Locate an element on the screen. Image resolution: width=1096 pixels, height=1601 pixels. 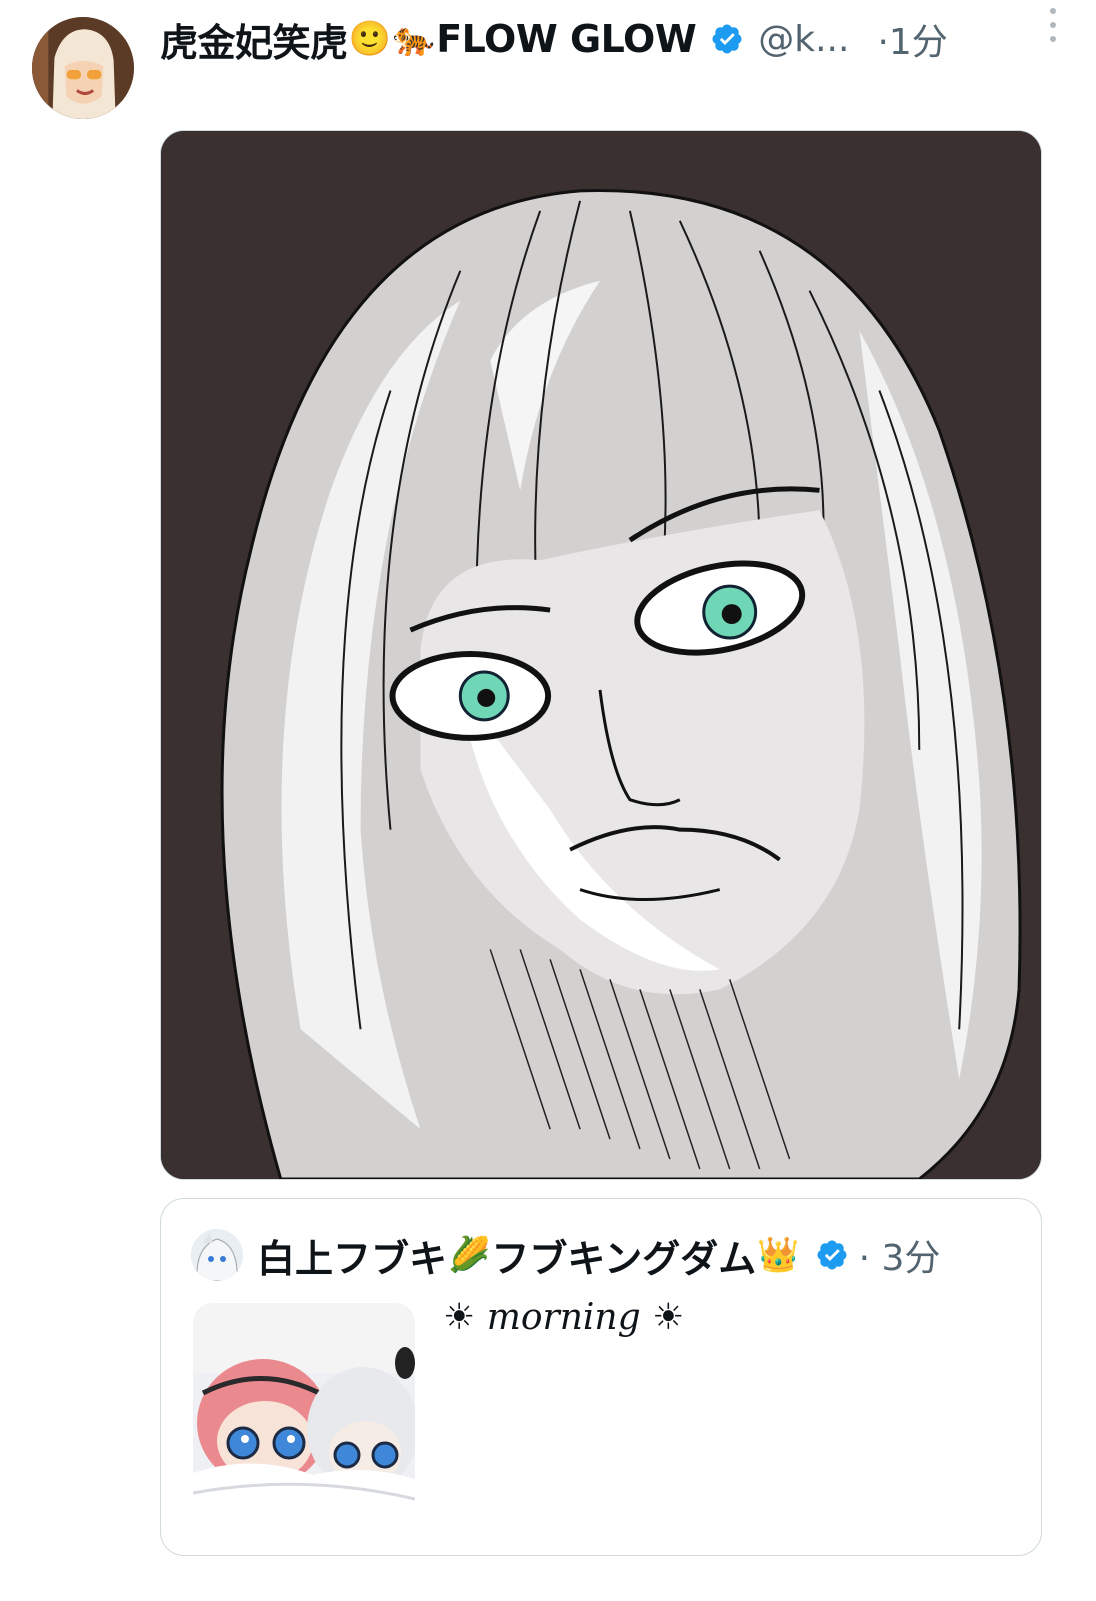
author-display-name-suffix: FLOW GLOW is located at coordinates (566, 39).